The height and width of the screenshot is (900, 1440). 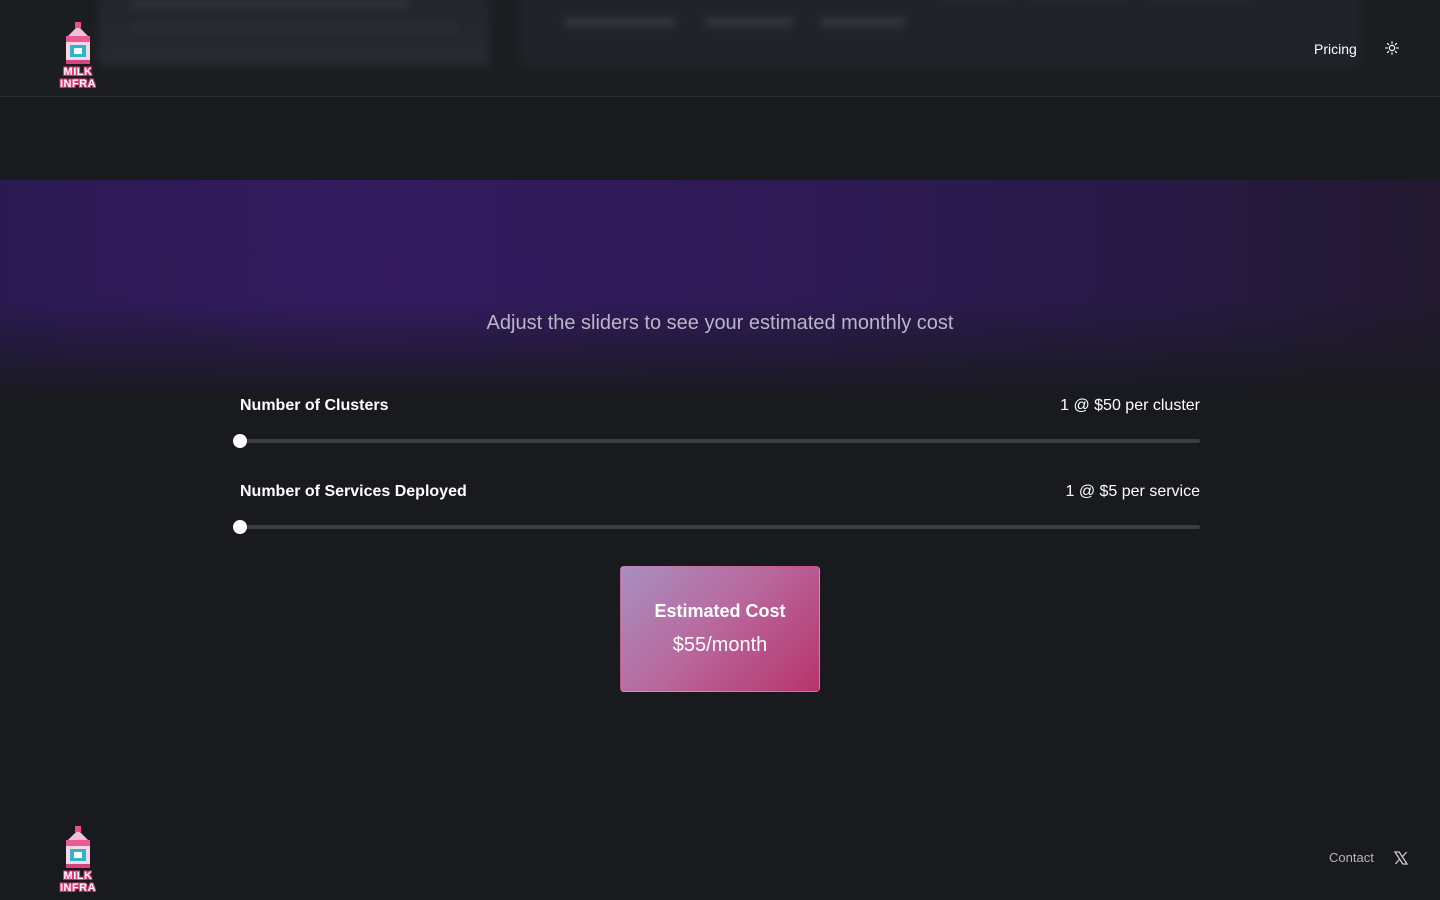 I want to click on sun-icon, so click(x=1392, y=48).